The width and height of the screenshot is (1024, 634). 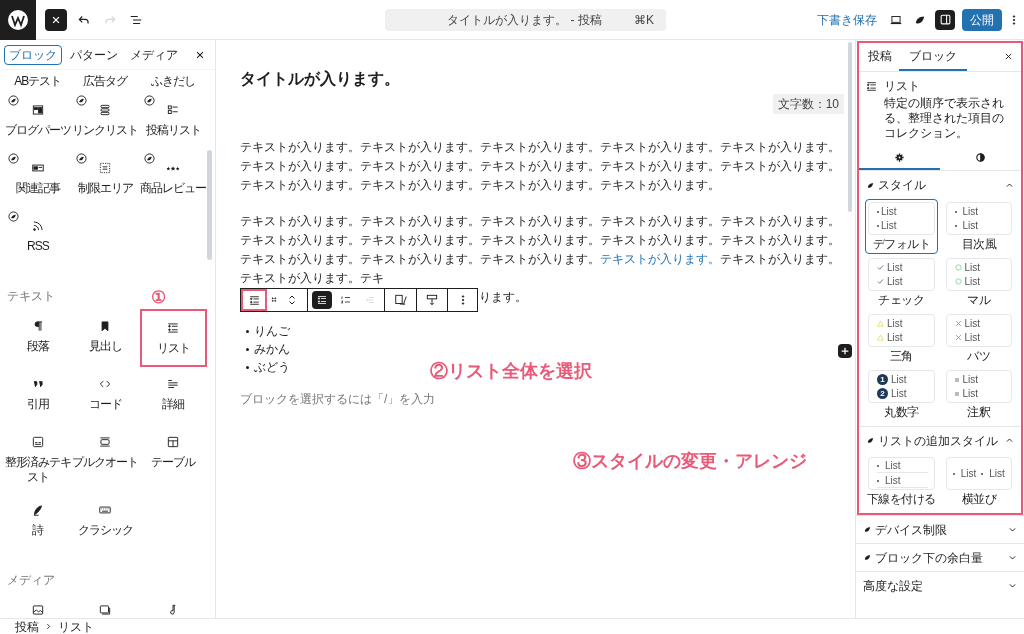 I want to click on block-item: リスト, so click(x=173, y=338).